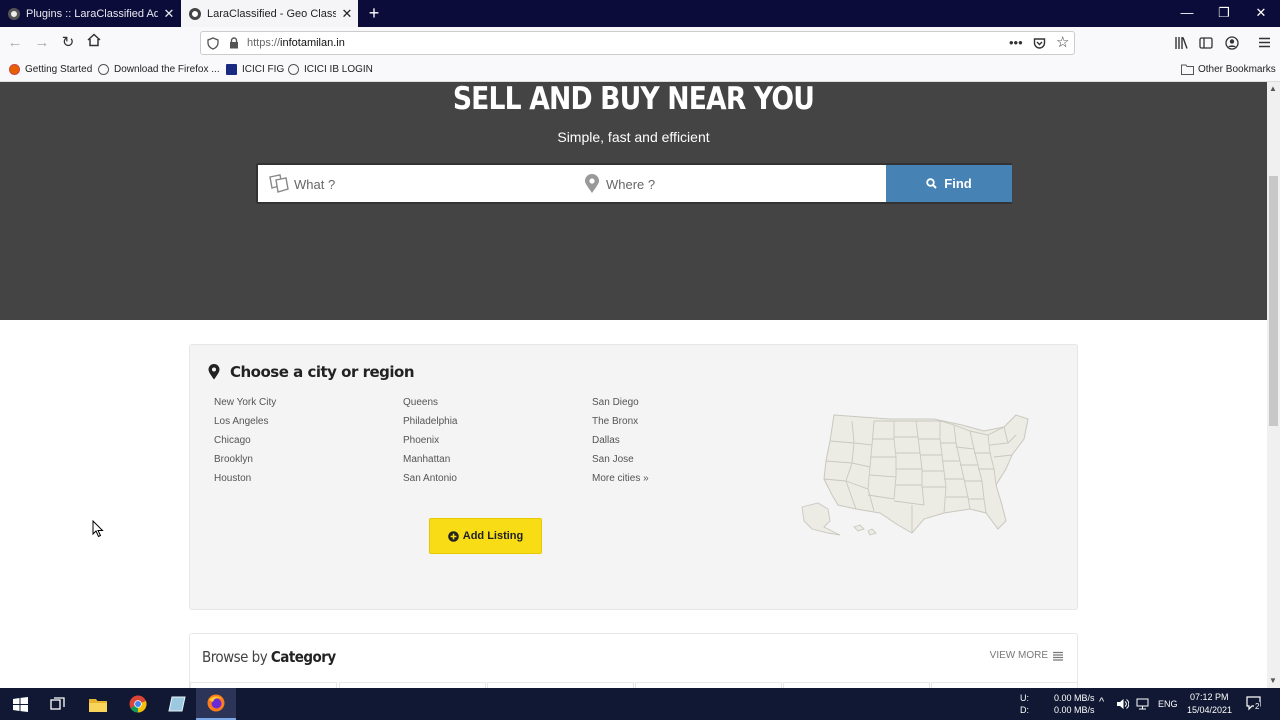  What do you see at coordinates (15, 43) in the screenshot?
I see `back-arrow-icon: ←` at bounding box center [15, 43].